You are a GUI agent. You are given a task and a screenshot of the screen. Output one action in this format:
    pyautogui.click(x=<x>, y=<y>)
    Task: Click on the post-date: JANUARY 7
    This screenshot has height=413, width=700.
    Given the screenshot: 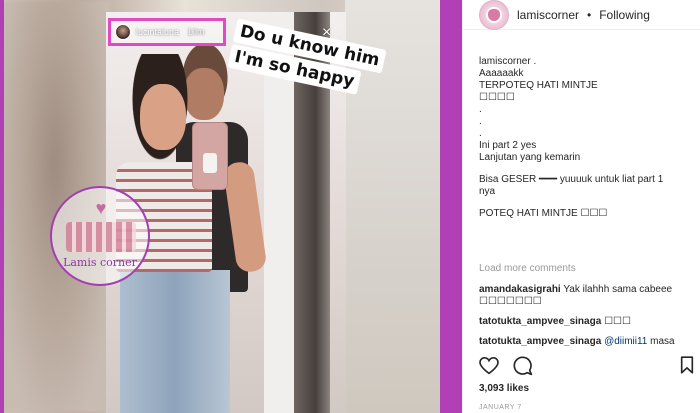 What is the action you would take?
    pyautogui.click(x=500, y=407)
    